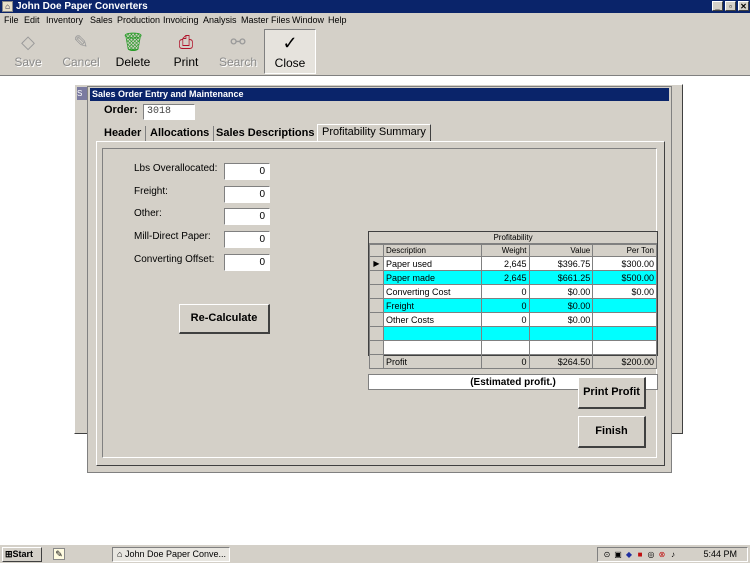 Image resolution: width=750 pixels, height=563 pixels. Describe the element at coordinates (624, 250) in the screenshot. I see `column-header-per-ton: Per Ton` at that location.